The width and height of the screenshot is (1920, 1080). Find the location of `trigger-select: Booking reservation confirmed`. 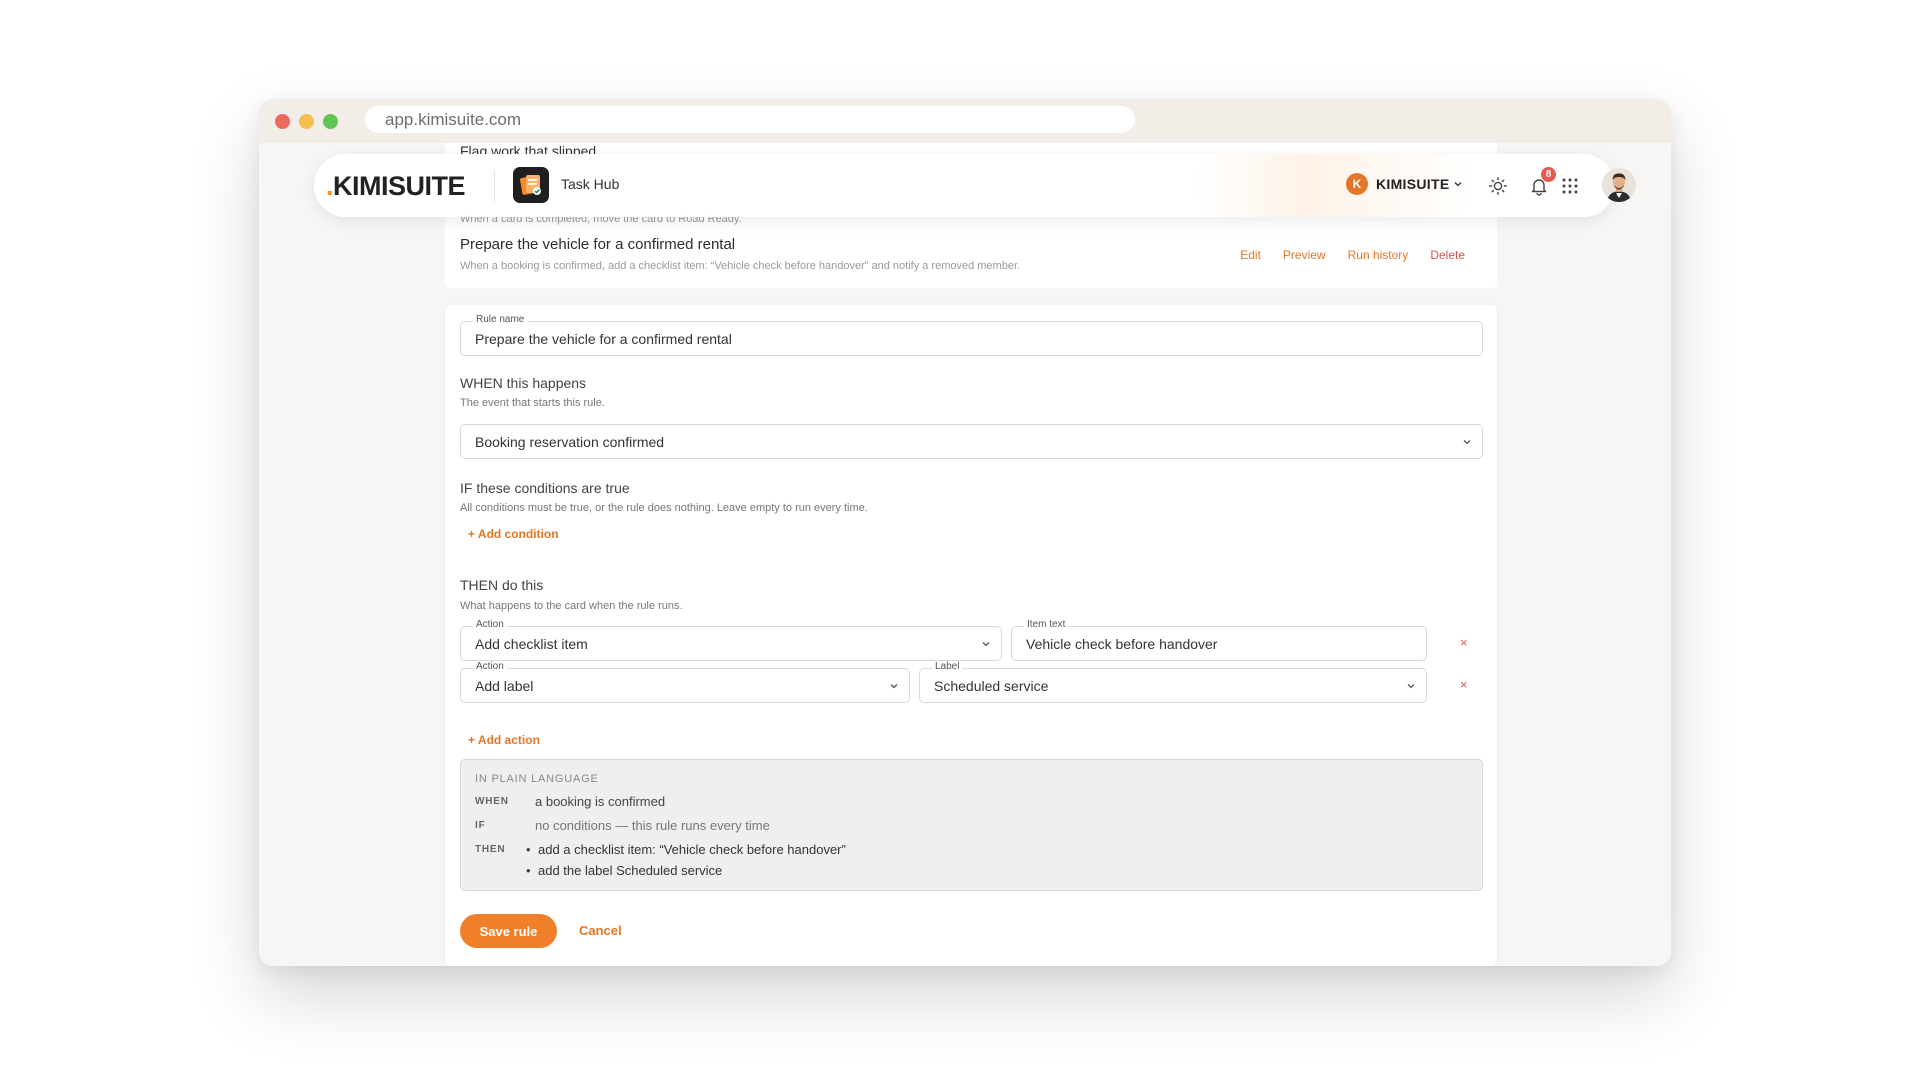

trigger-select: Booking reservation confirmed is located at coordinates (971, 441).